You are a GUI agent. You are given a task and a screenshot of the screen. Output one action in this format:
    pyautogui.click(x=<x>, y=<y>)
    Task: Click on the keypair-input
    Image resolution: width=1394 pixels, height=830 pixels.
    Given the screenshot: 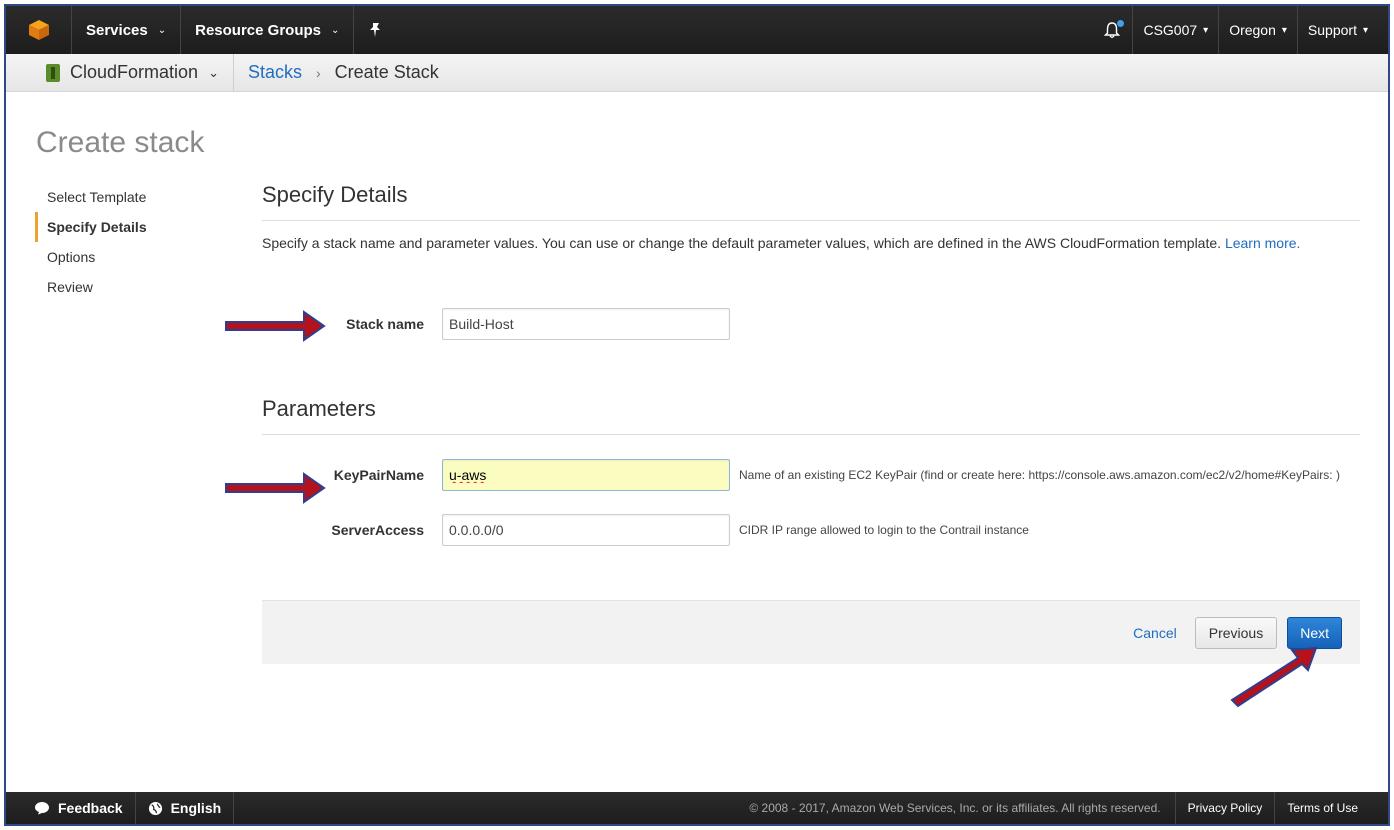 What is the action you would take?
    pyautogui.click(x=586, y=475)
    